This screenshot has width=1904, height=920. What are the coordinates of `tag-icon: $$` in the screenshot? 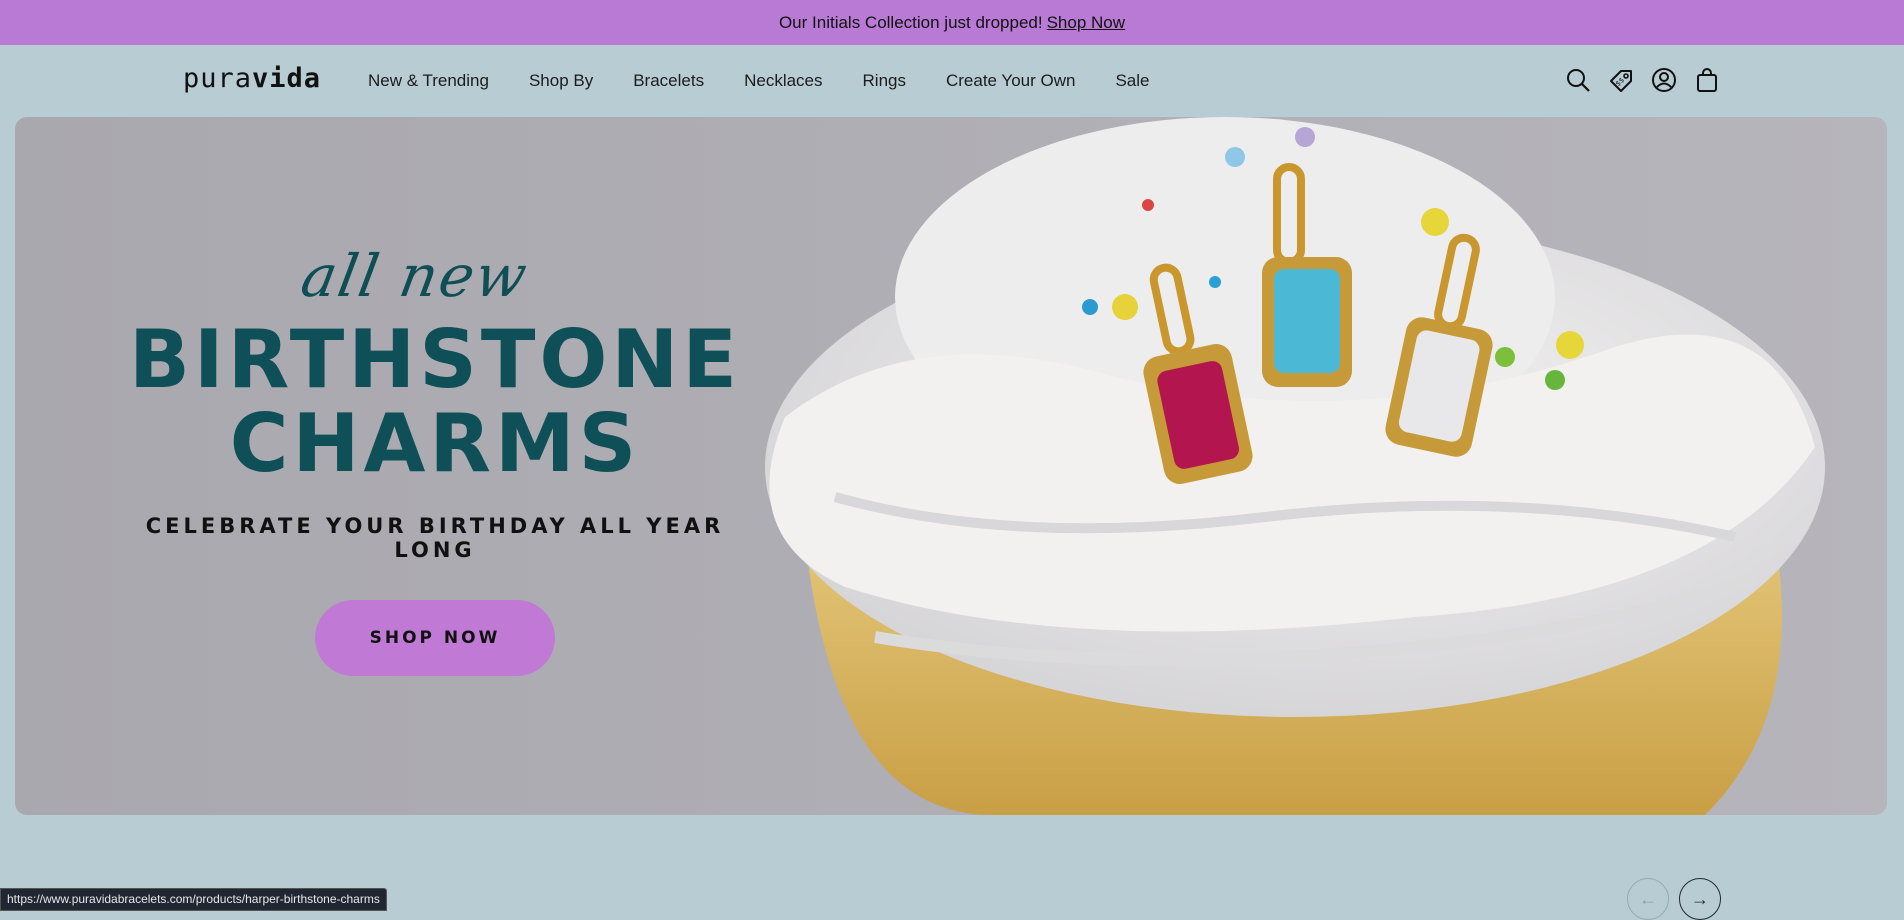 It's located at (1621, 80).